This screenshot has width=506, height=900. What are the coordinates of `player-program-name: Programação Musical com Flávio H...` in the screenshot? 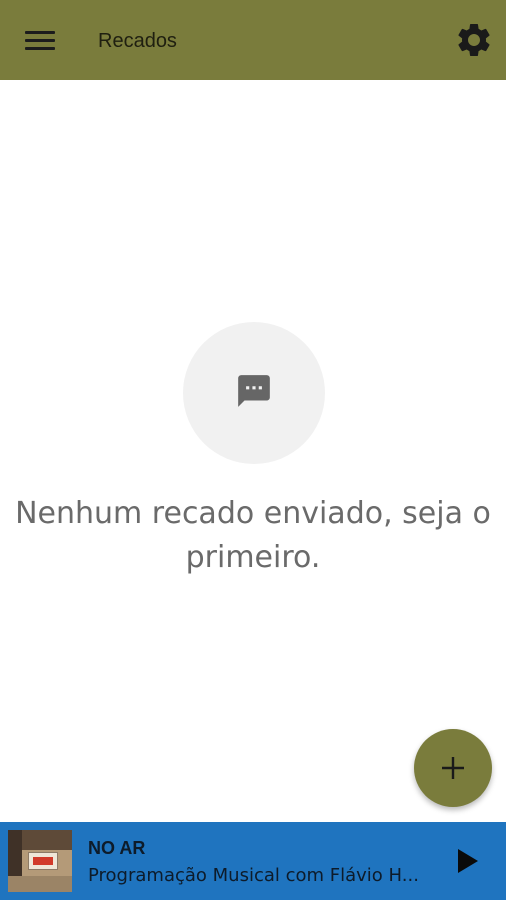 It's located at (253, 875).